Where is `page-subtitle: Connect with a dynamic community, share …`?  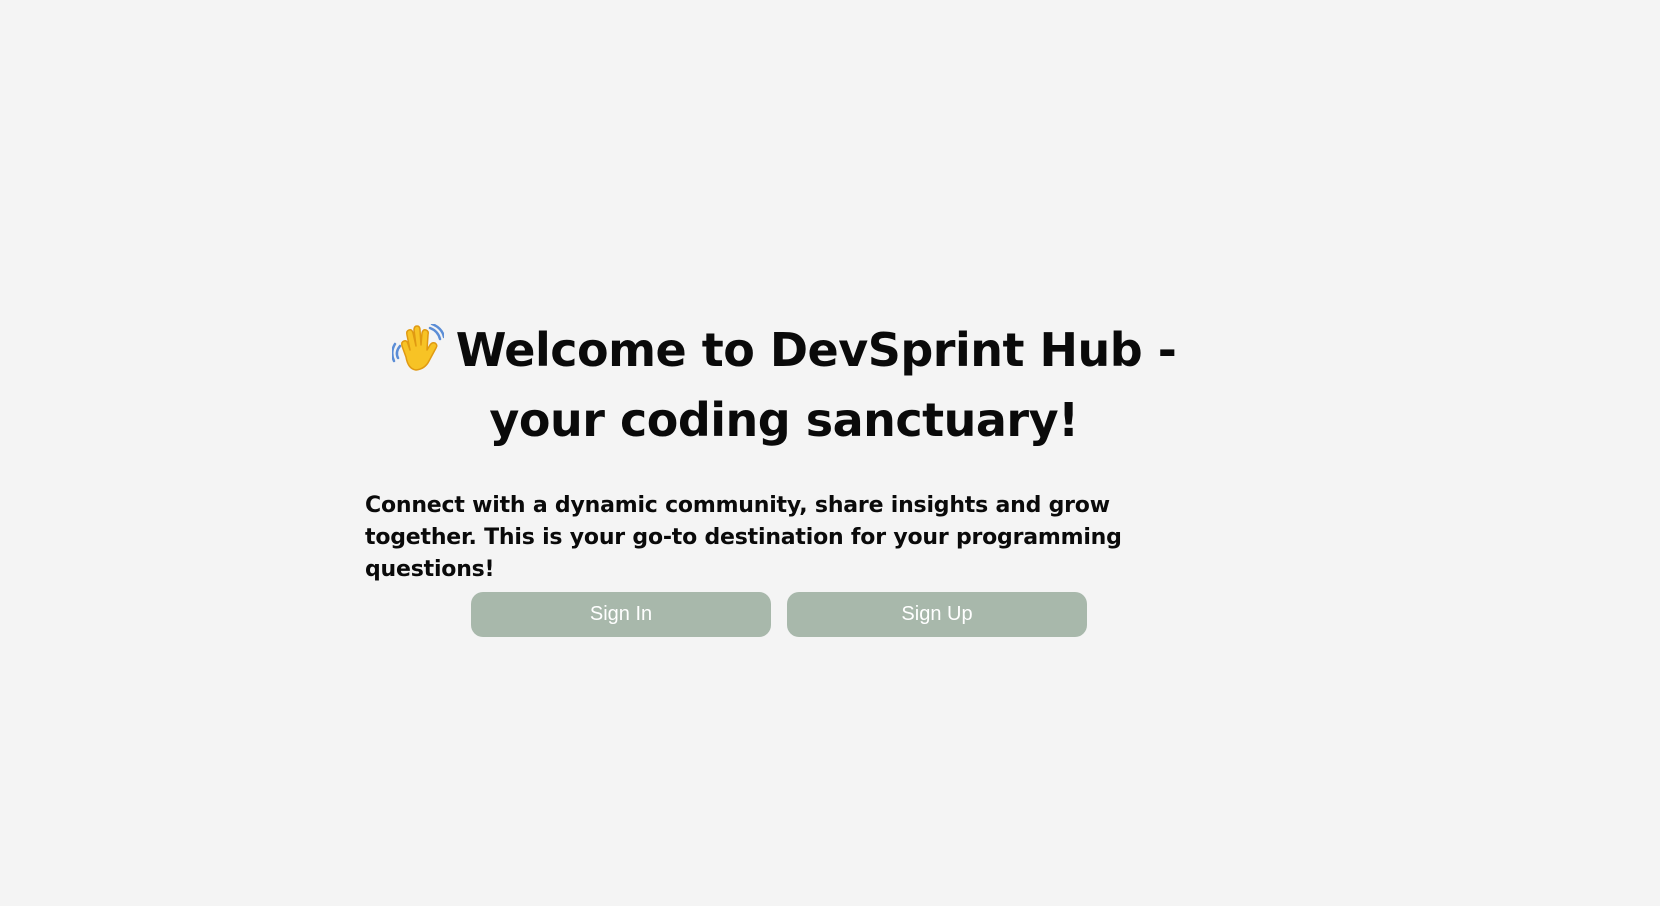
page-subtitle: Connect with a dynamic community, share … is located at coordinates (743, 537).